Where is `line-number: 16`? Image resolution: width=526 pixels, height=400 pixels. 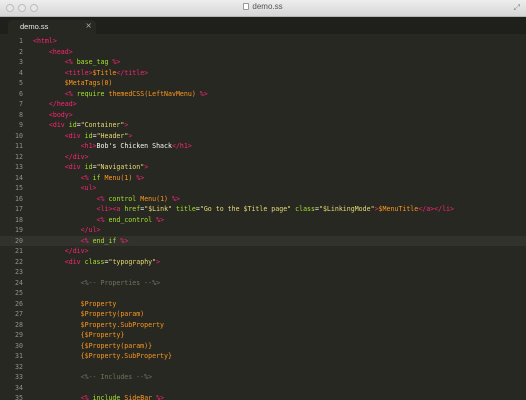 line-number: 16 is located at coordinates (19, 198).